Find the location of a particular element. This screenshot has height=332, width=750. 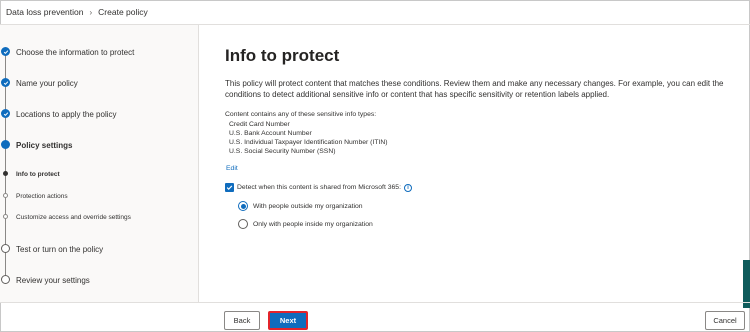

wizard-step-label: Policy settings is located at coordinates (44, 145).